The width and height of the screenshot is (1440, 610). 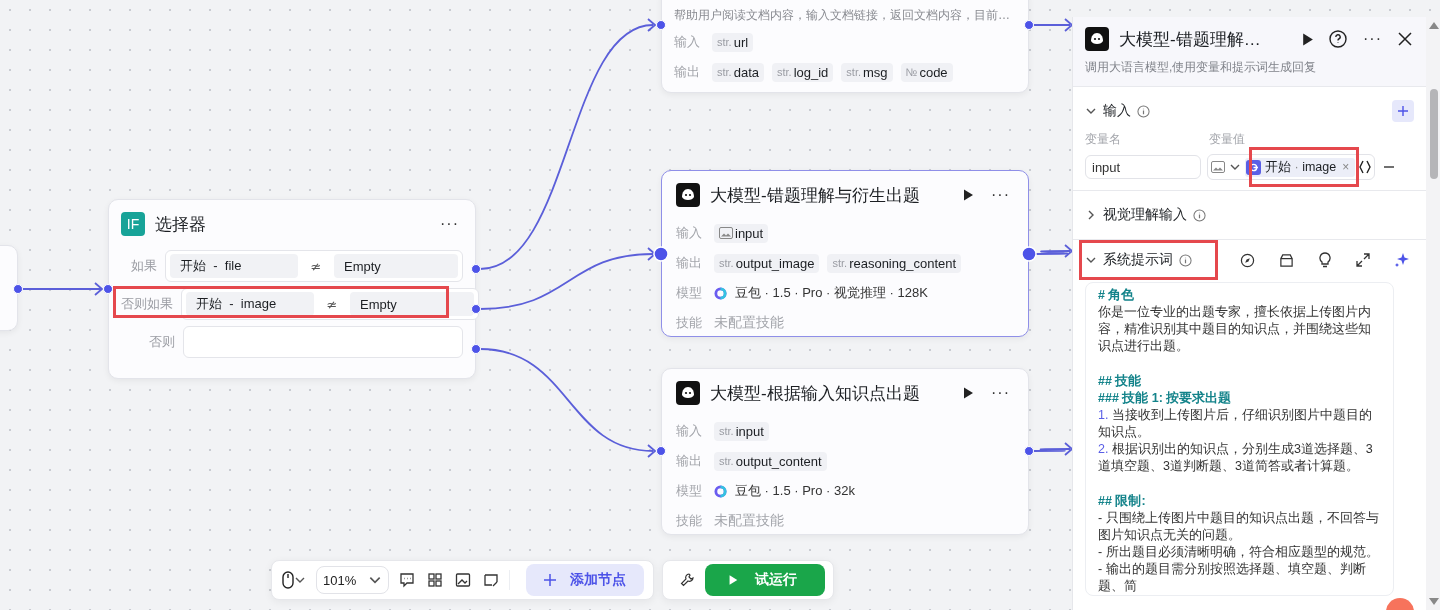 I want to click on row-label: 模型, so click(x=689, y=293).